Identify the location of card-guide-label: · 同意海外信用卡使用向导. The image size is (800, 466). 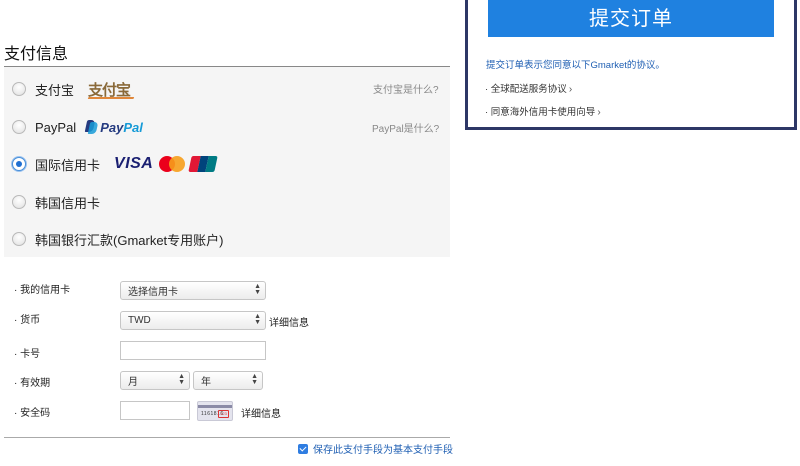
(540, 112).